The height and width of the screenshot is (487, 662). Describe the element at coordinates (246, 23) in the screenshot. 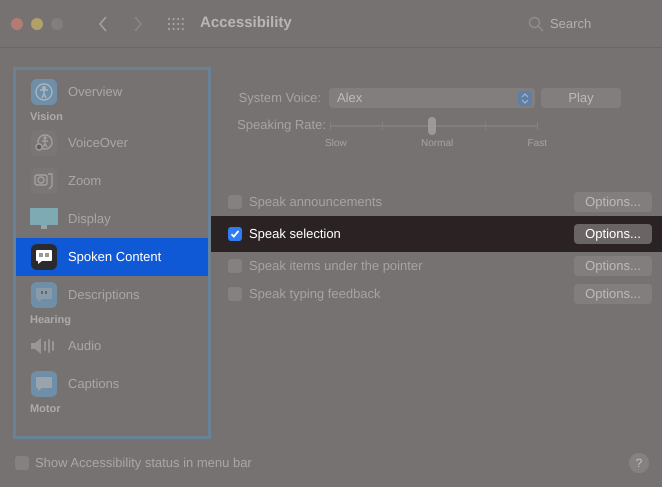

I see `window-title: Accessibility` at that location.